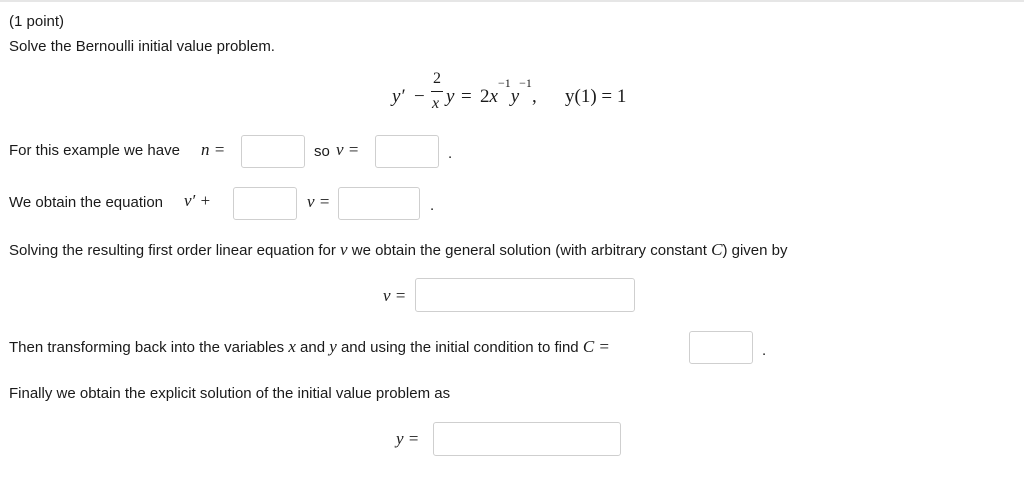  What do you see at coordinates (485, 96) in the screenshot?
I see `eq-rhs-coef: 2` at bounding box center [485, 96].